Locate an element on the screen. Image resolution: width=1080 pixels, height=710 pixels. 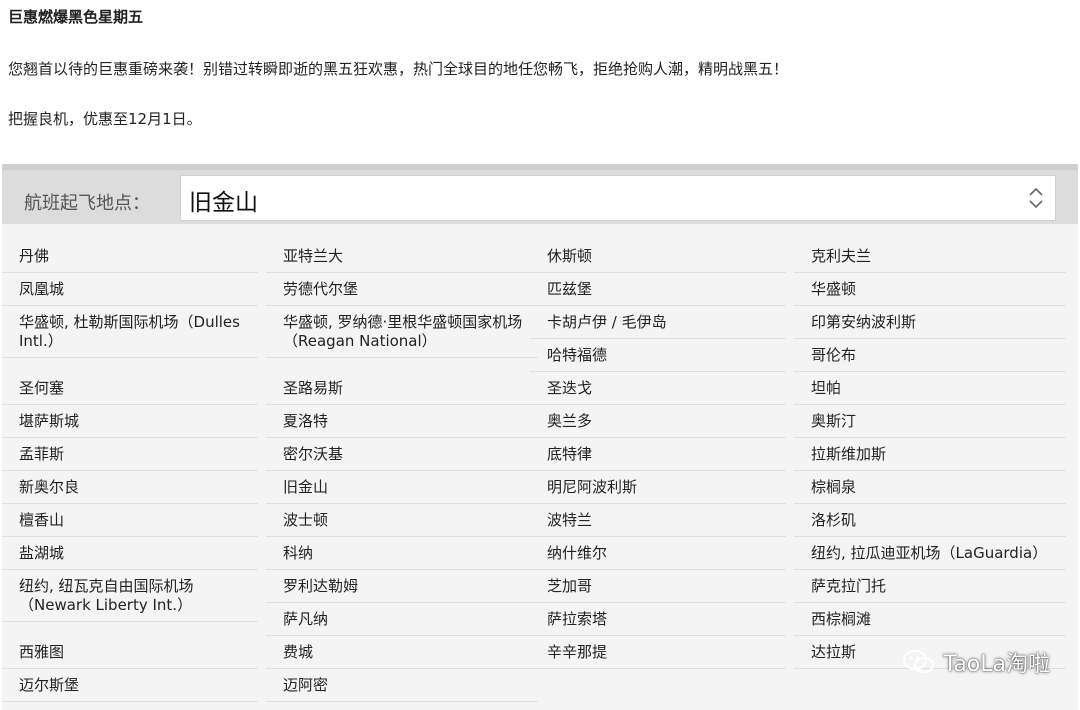
city-link: 圣迭戈 is located at coordinates (658, 388).